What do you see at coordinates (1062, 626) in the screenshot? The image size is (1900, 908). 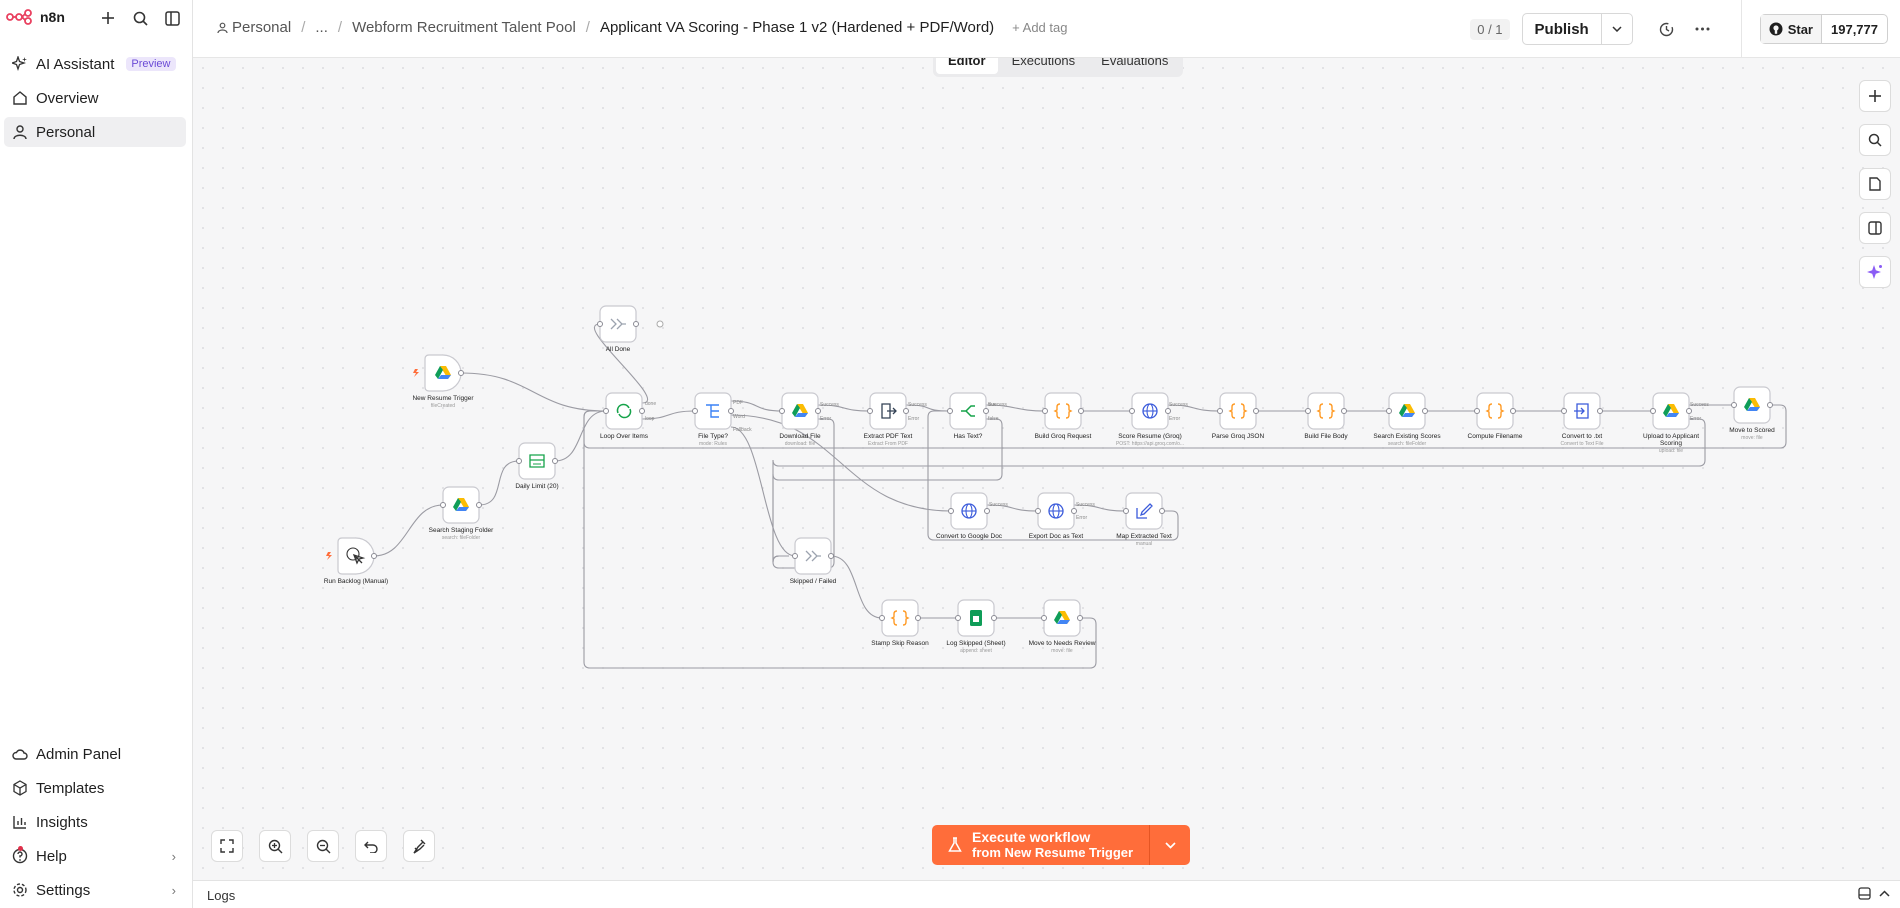 I see `node-move-review: Move to Needs Reviewmove: file` at bounding box center [1062, 626].